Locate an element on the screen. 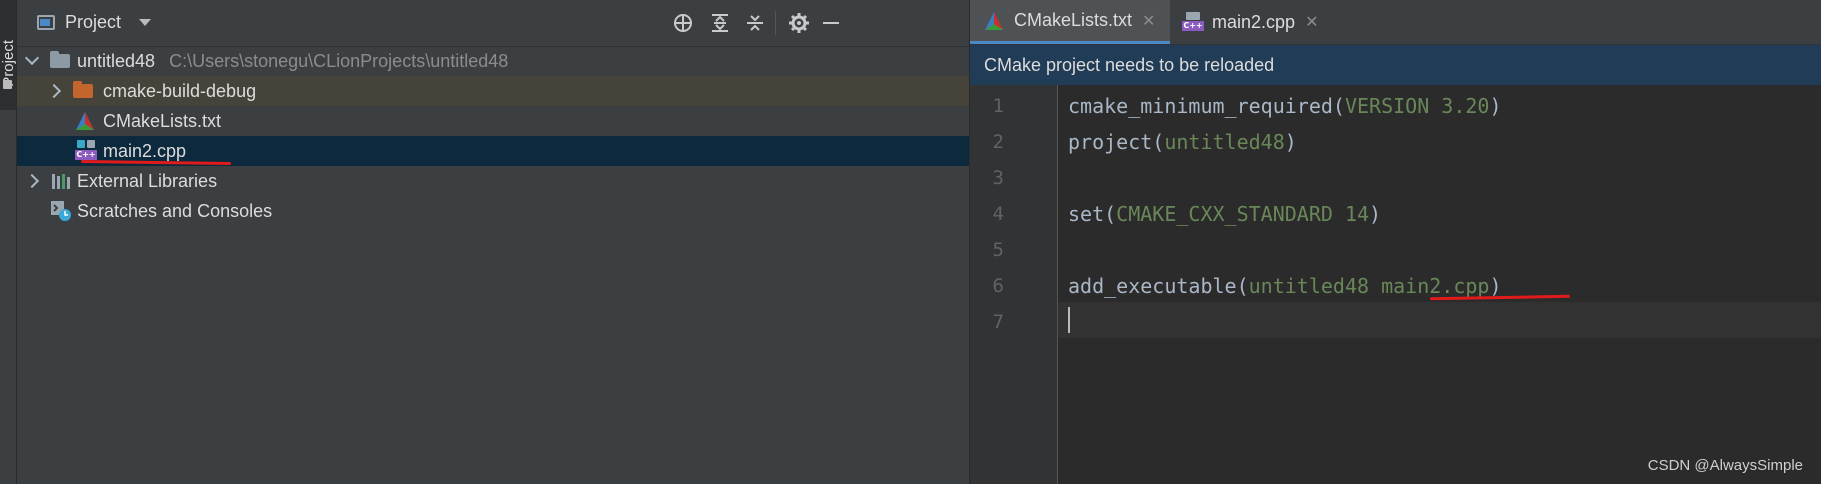 The width and height of the screenshot is (1821, 484). project-panel-title: Project is located at coordinates (93, 22).